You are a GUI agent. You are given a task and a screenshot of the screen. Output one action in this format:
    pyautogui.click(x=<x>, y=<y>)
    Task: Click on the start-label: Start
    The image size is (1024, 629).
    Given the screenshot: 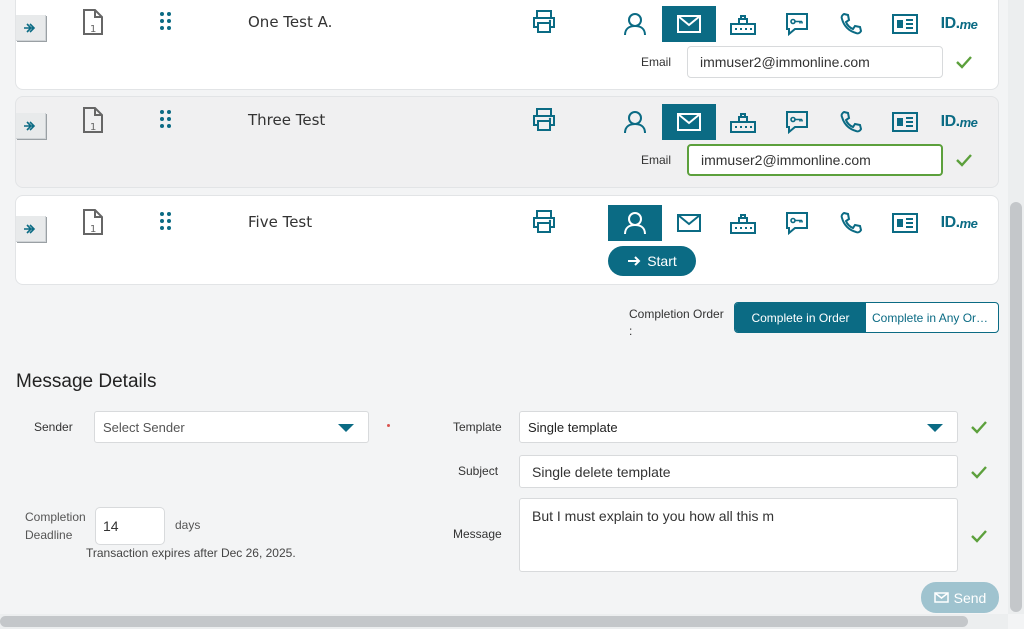 What is the action you would take?
    pyautogui.click(x=662, y=261)
    